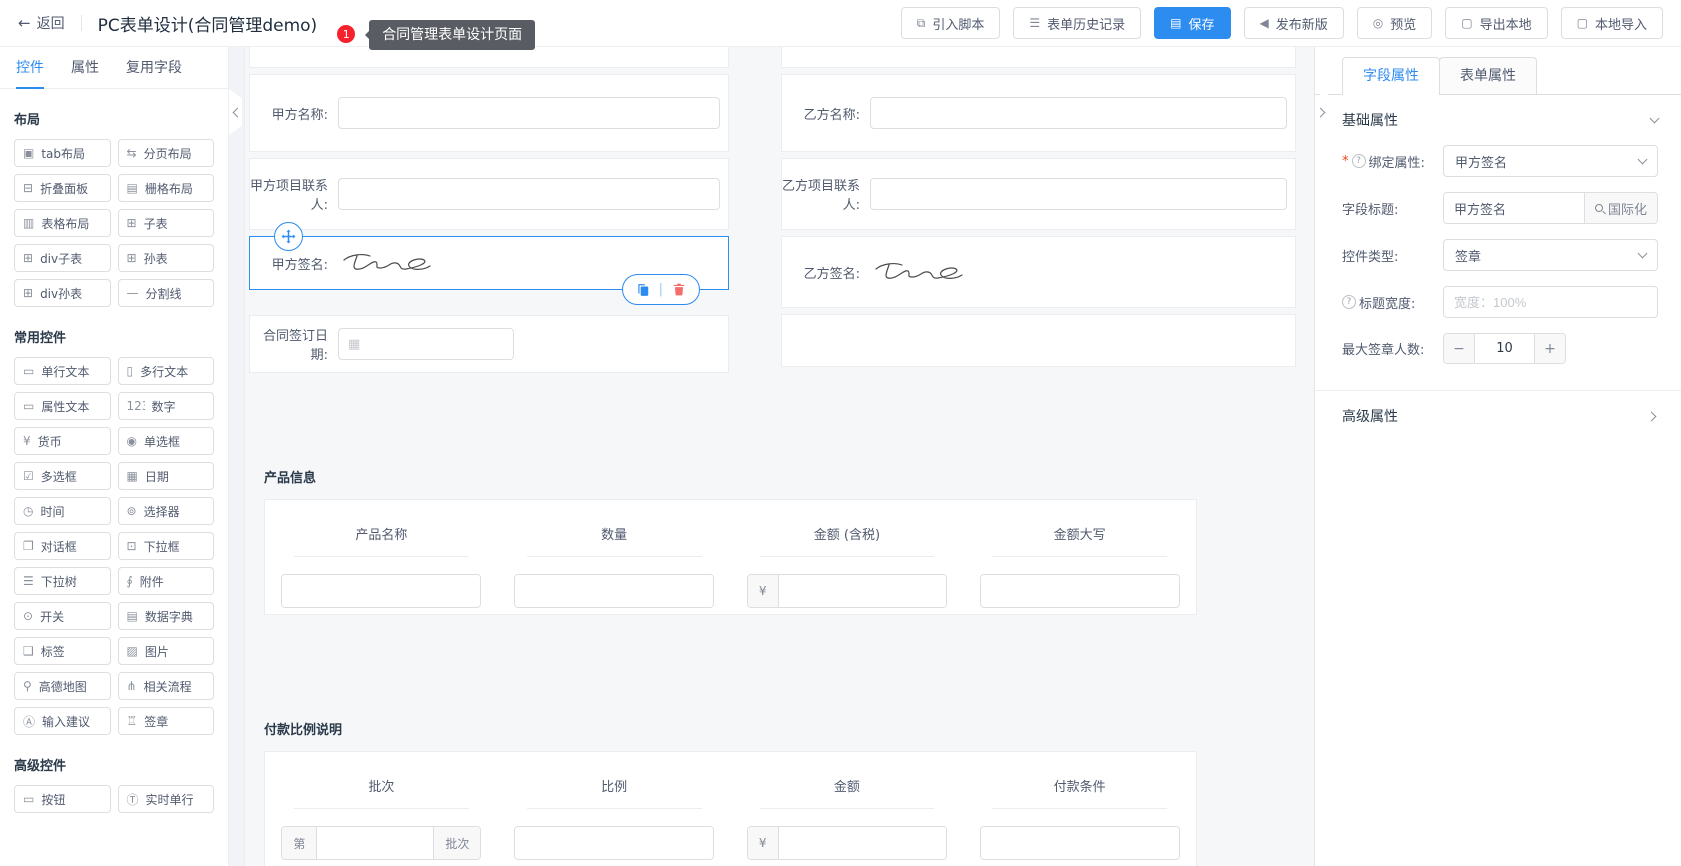 The height and width of the screenshot is (866, 1681). What do you see at coordinates (1496, 23) in the screenshot?
I see `header-action-button: ▢ 导出本地` at bounding box center [1496, 23].